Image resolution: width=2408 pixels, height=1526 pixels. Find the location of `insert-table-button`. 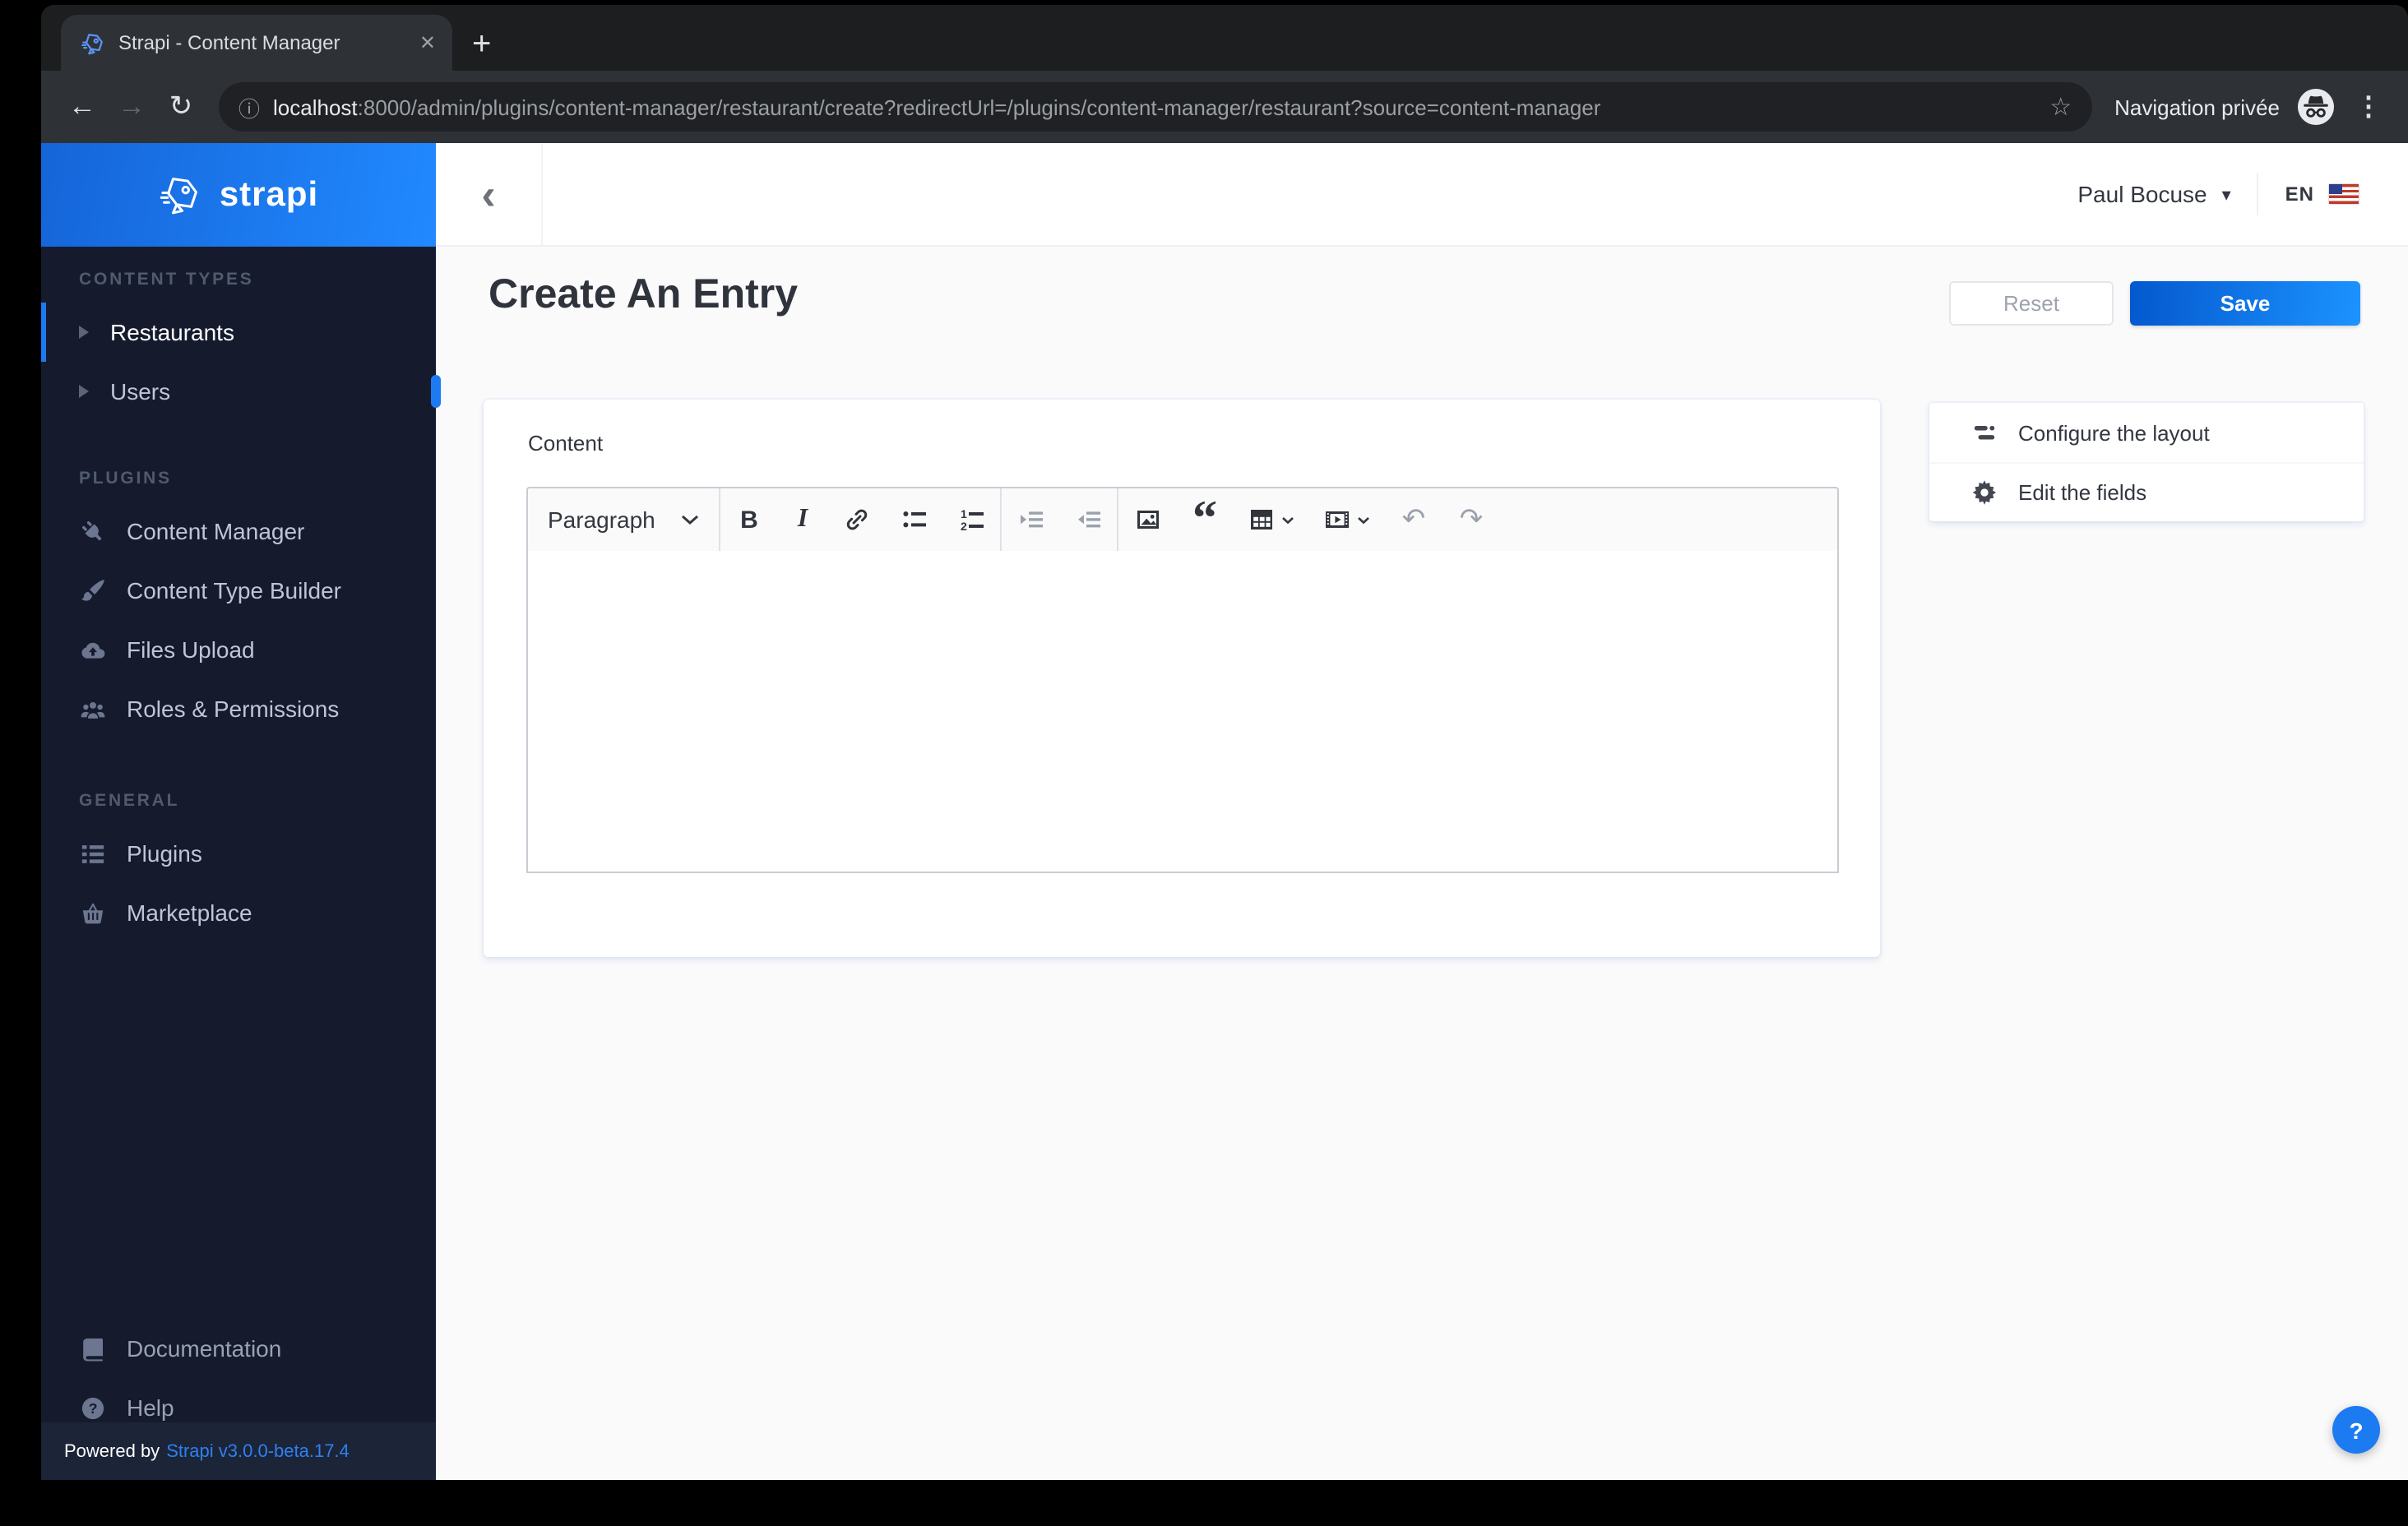

insert-table-button is located at coordinates (1271, 519).